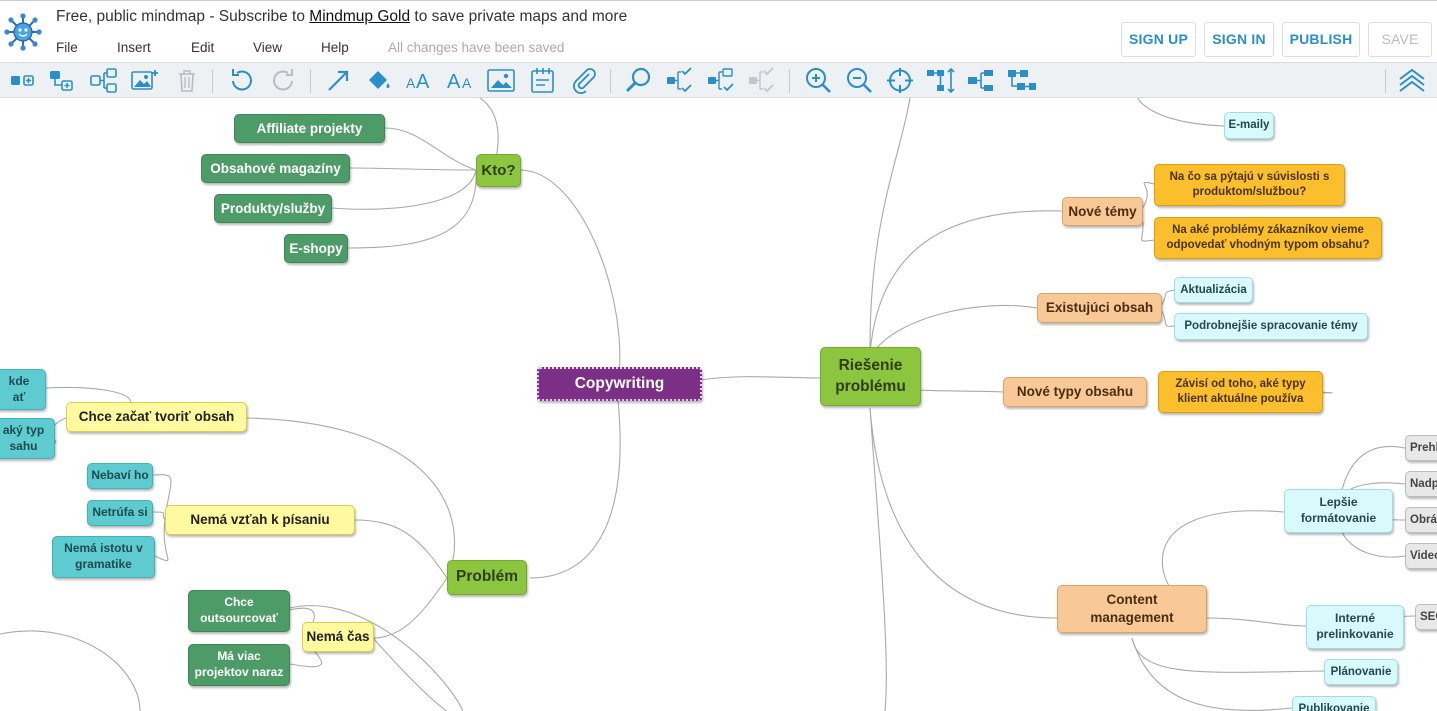 The image size is (1437, 711). What do you see at coordinates (1421, 484) in the screenshot?
I see `node-nadp: Nadp` at bounding box center [1421, 484].